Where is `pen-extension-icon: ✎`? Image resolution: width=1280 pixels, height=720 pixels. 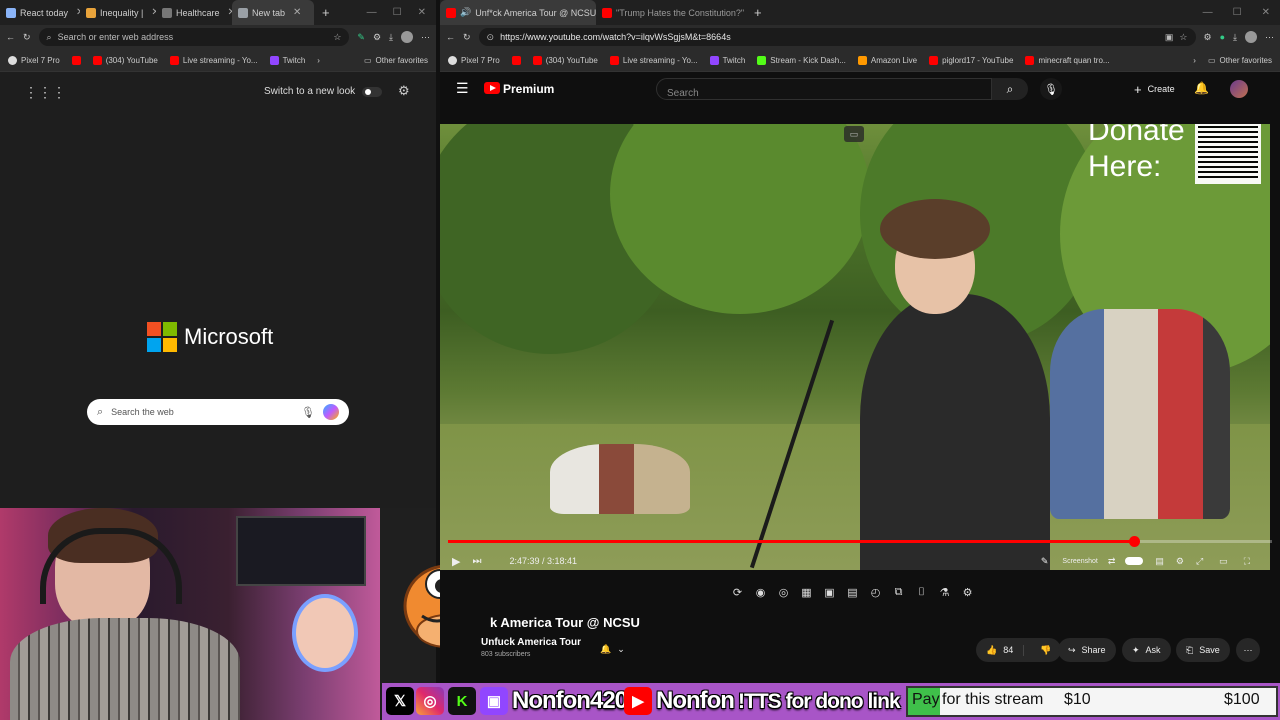 pen-extension-icon: ✎ is located at coordinates (361, 37).